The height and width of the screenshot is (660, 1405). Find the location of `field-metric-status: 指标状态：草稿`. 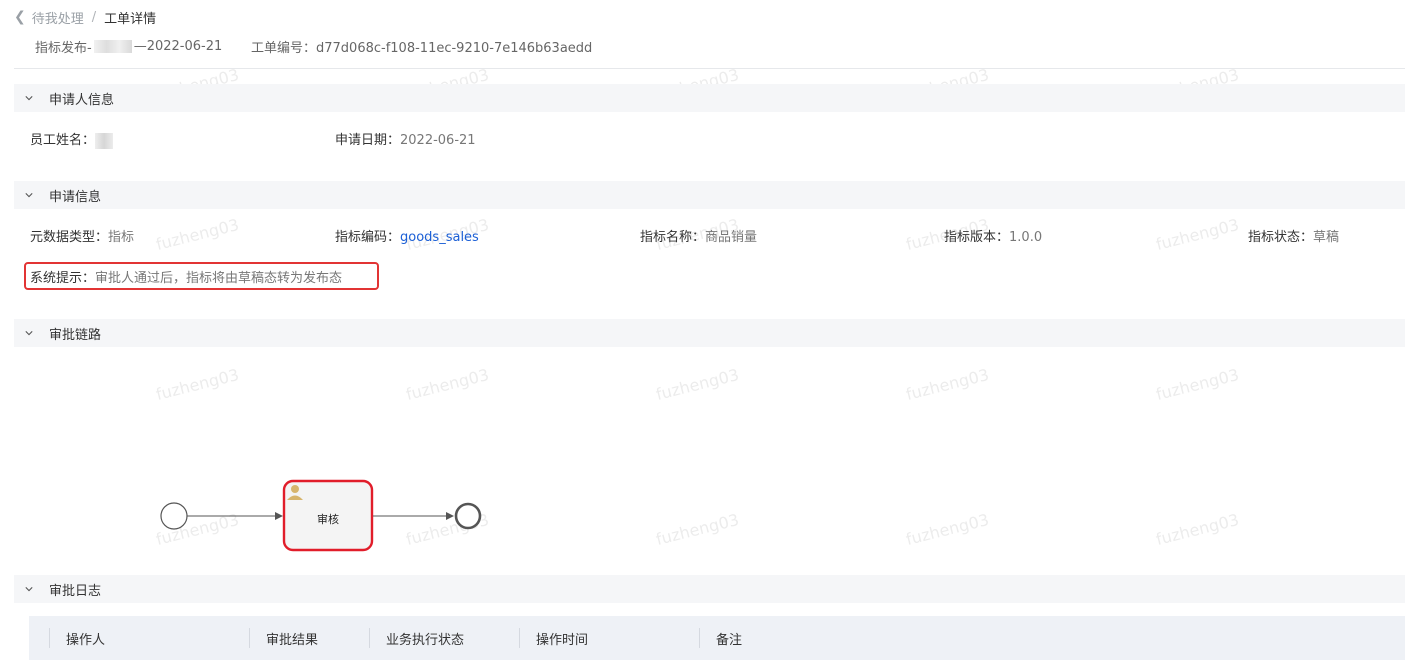

field-metric-status: 指标状态：草稿 is located at coordinates (1293, 235).